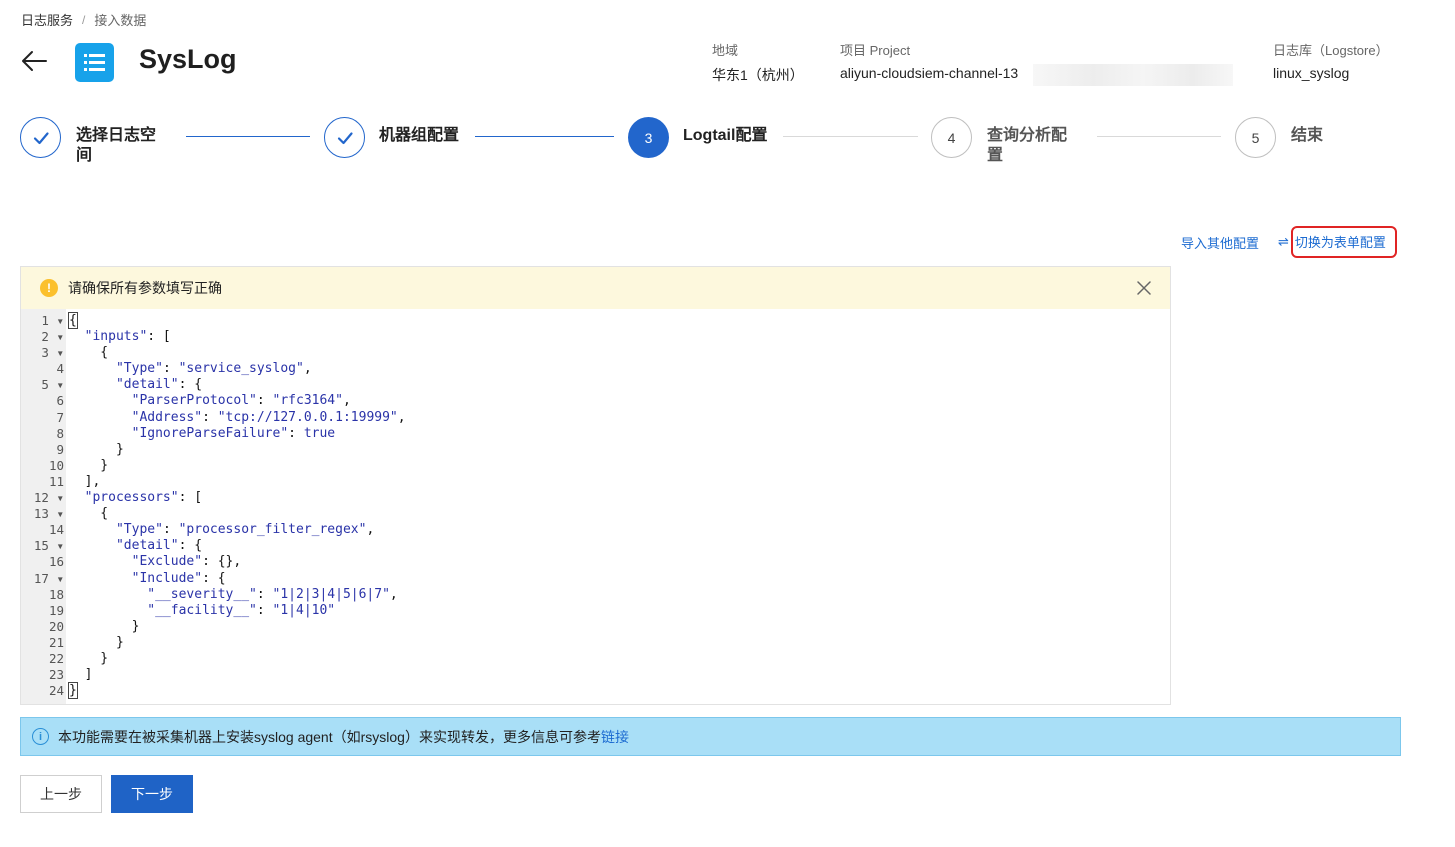 This screenshot has width=1455, height=847. What do you see at coordinates (56, 691) in the screenshot?
I see `line-number: 24` at bounding box center [56, 691].